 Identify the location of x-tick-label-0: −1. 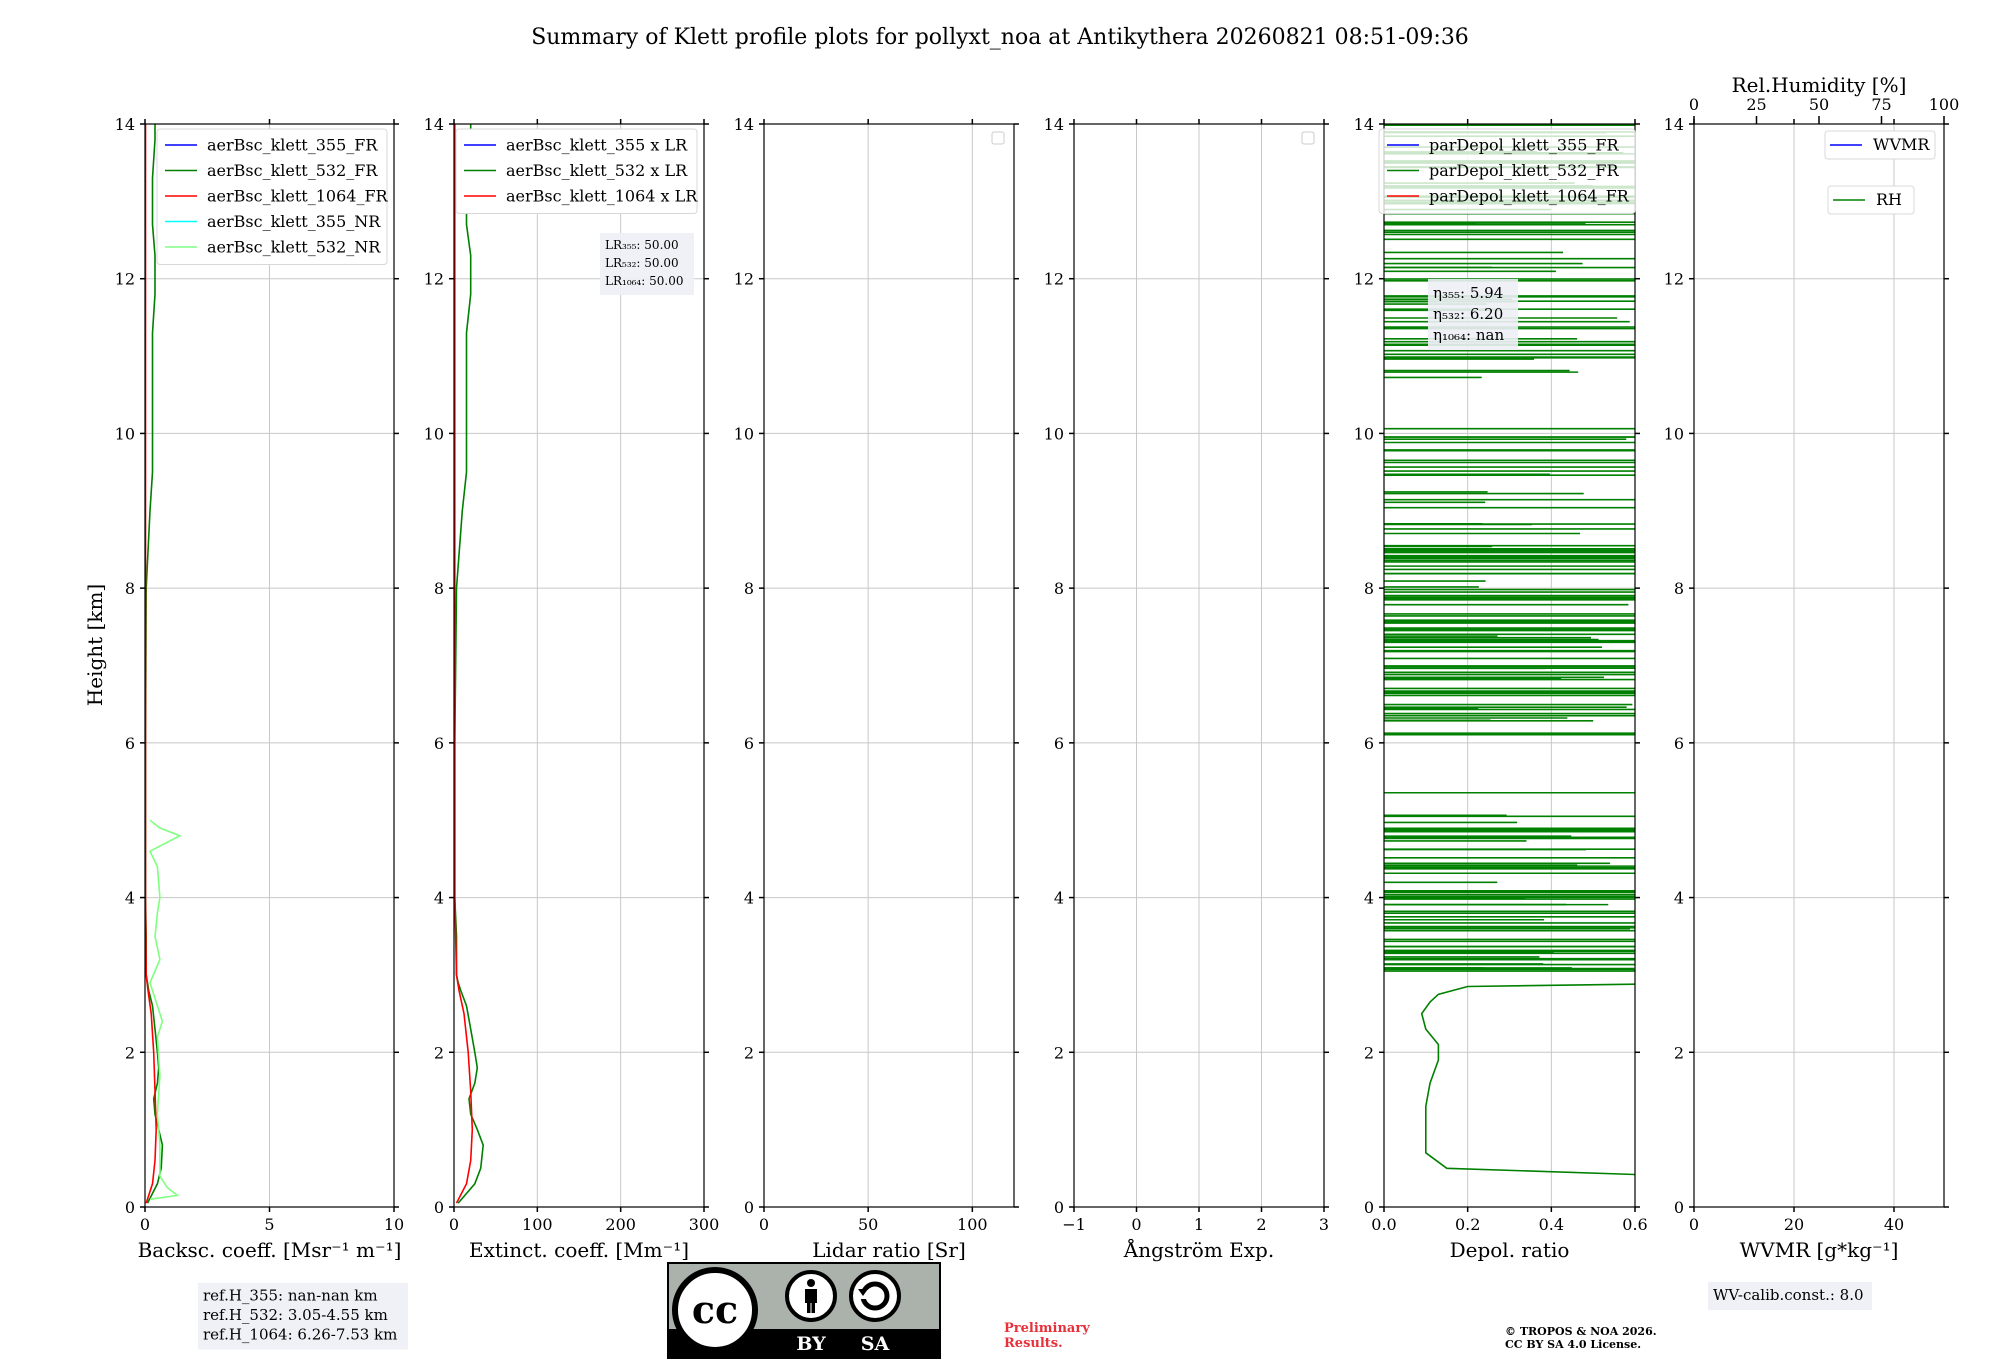
(1074, 1224).